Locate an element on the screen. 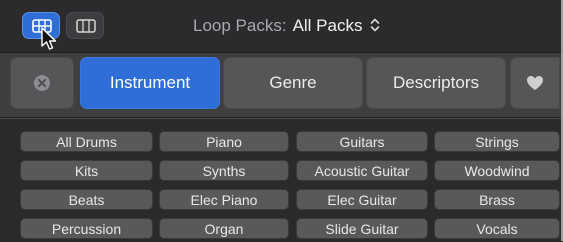 The width and height of the screenshot is (563, 242). keyword-button: Elec Piano is located at coordinates (224, 199).